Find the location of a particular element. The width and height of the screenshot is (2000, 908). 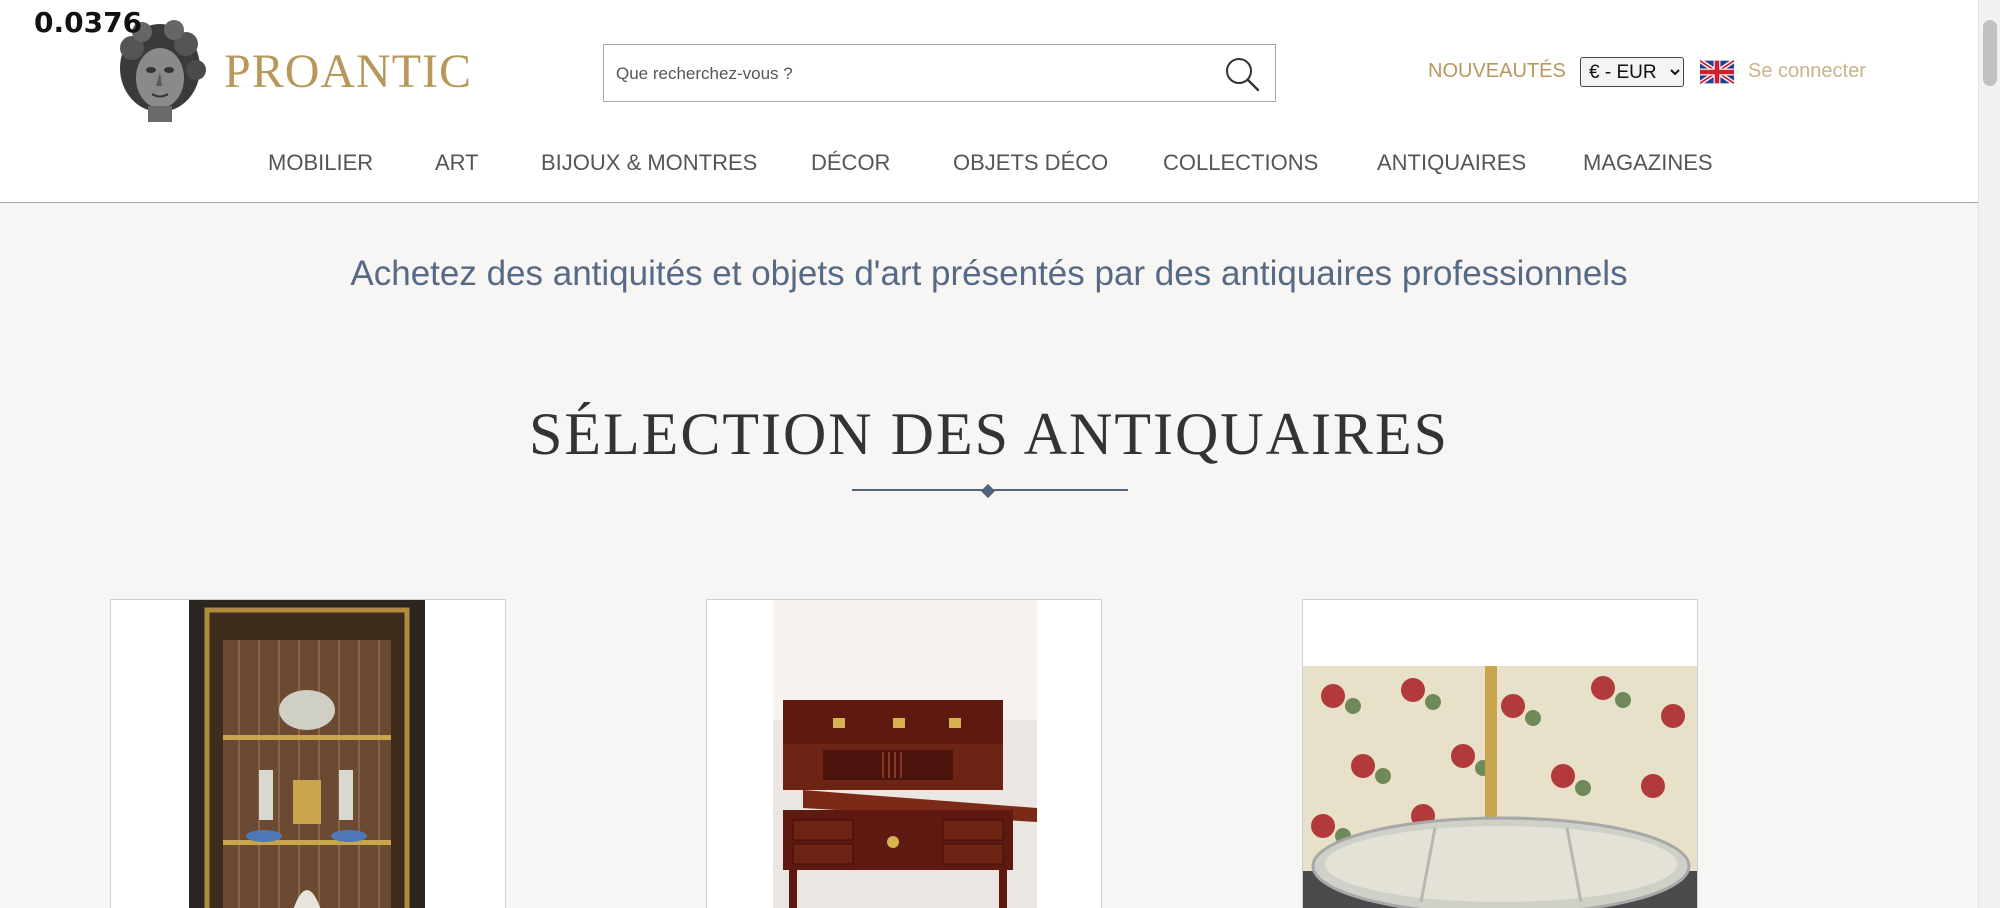

uk-flag-icon is located at coordinates (1717, 72).